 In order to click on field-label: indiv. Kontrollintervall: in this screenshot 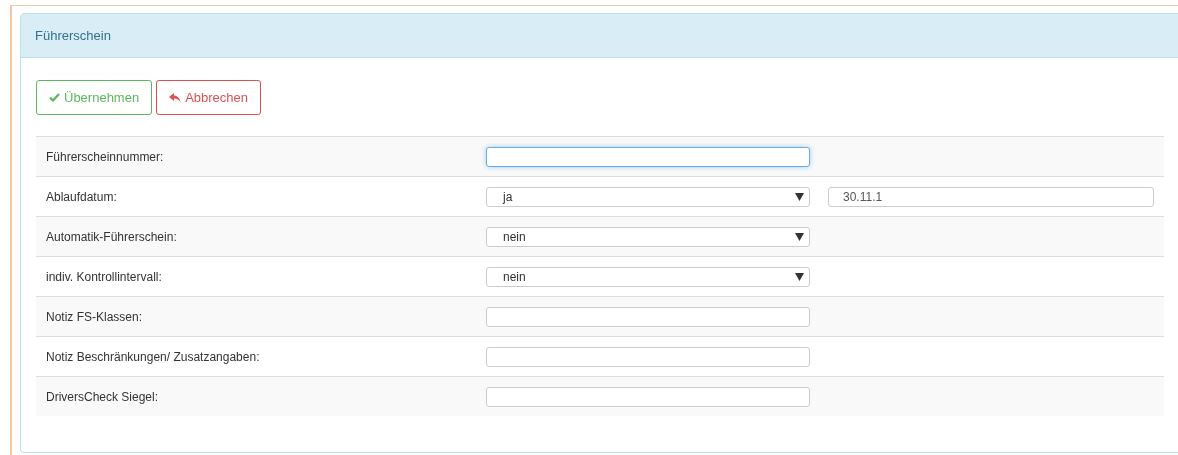, I will do `click(104, 276)`.